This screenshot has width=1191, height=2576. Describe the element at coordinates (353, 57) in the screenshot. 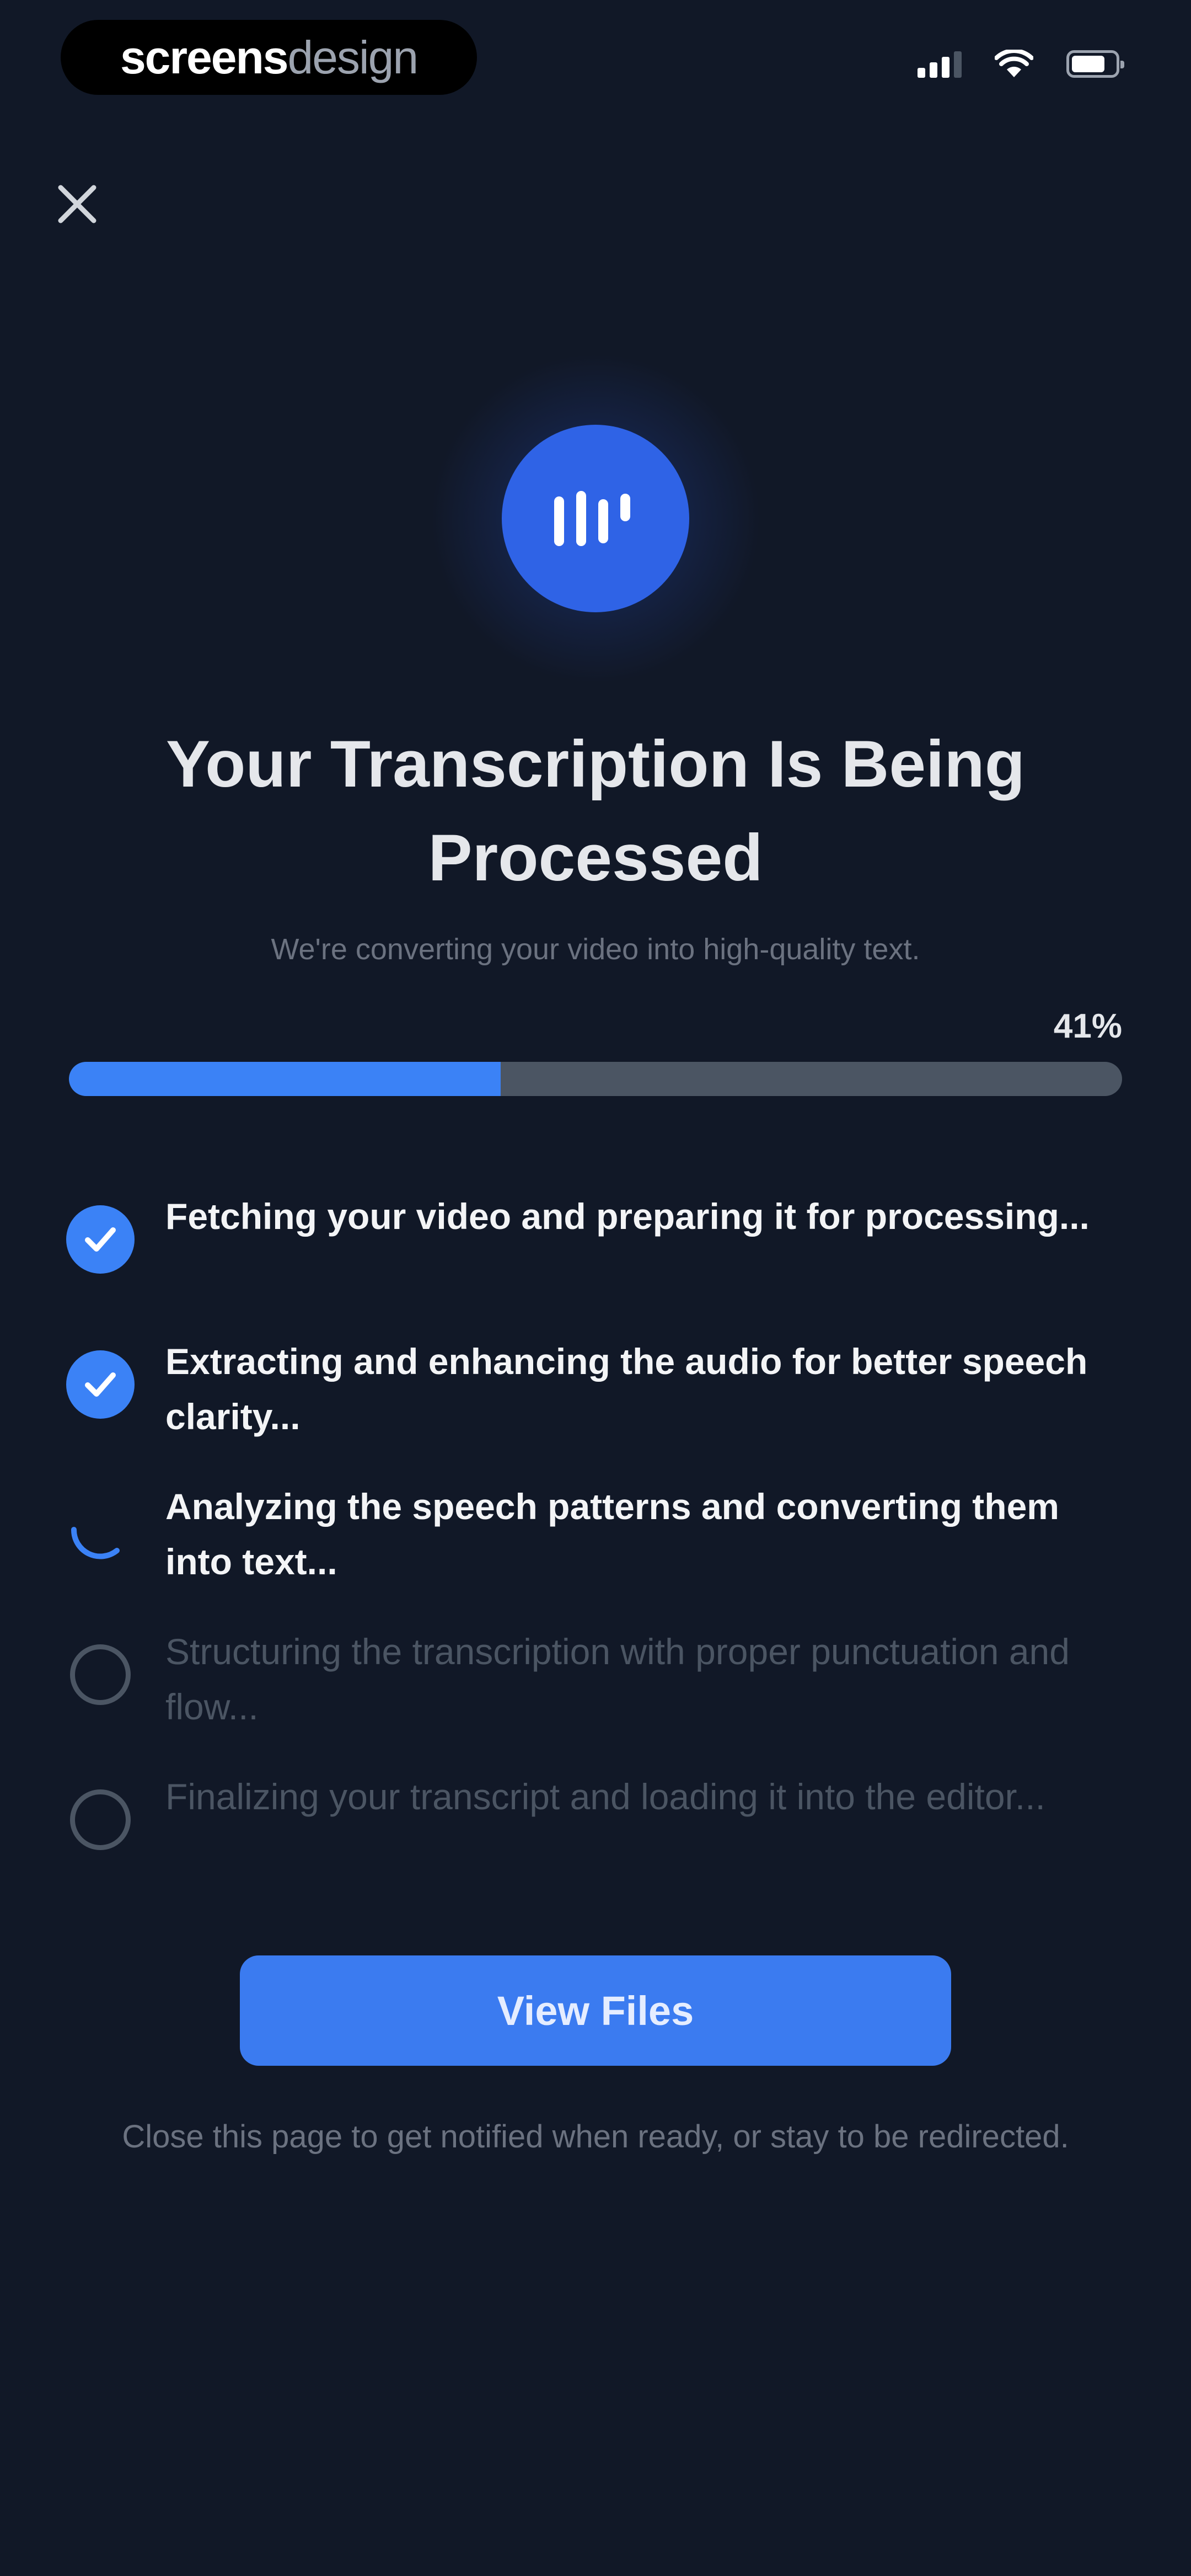

I see `brand-light-text: design` at that location.